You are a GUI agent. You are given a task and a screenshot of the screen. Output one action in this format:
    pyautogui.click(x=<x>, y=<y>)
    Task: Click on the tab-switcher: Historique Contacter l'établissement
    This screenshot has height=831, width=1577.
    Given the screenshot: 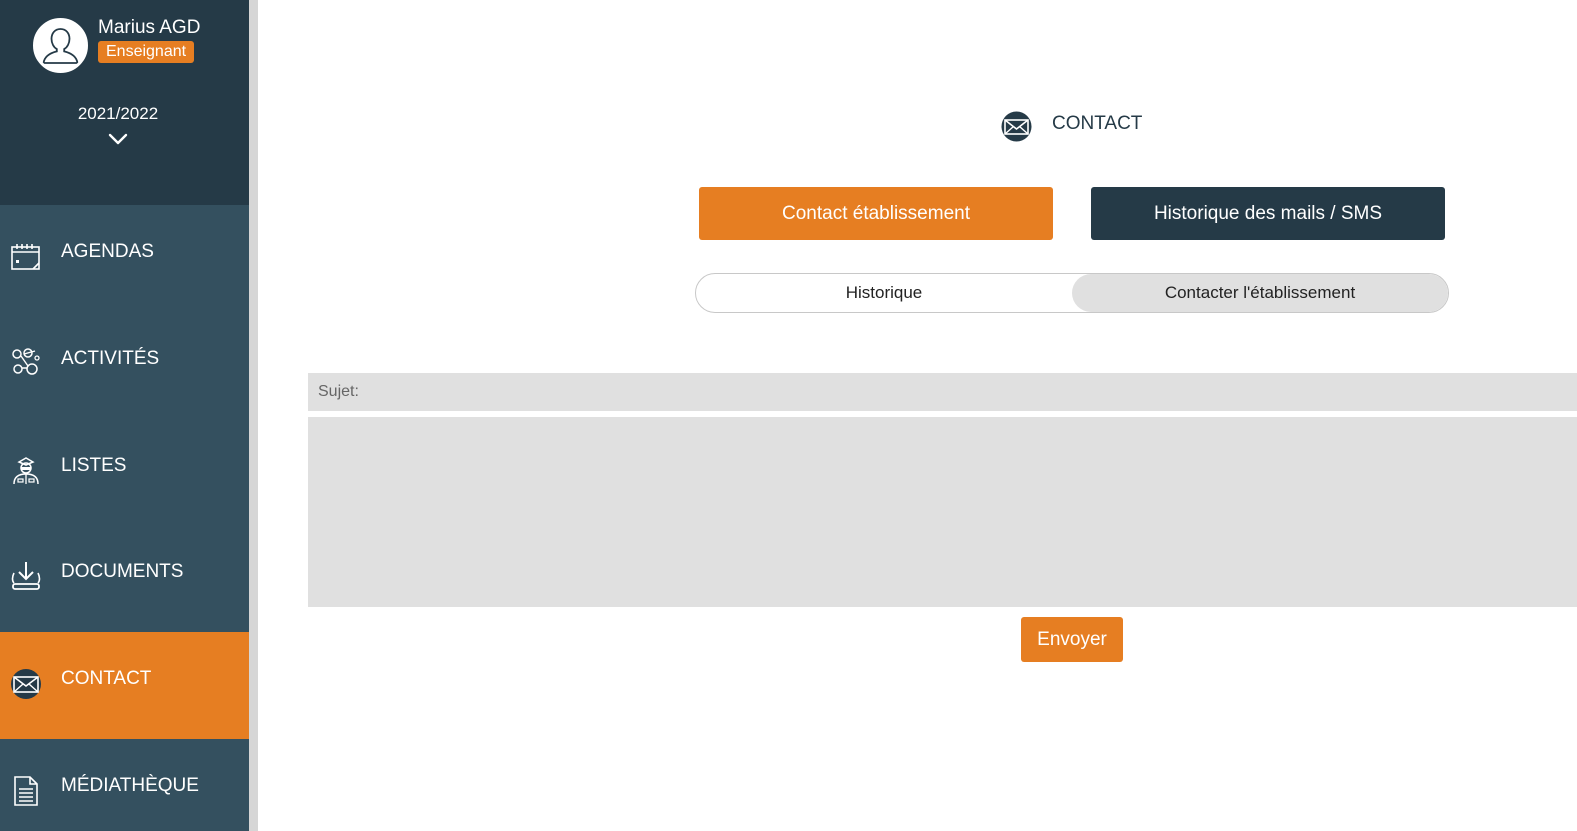 What is the action you would take?
    pyautogui.click(x=1072, y=293)
    